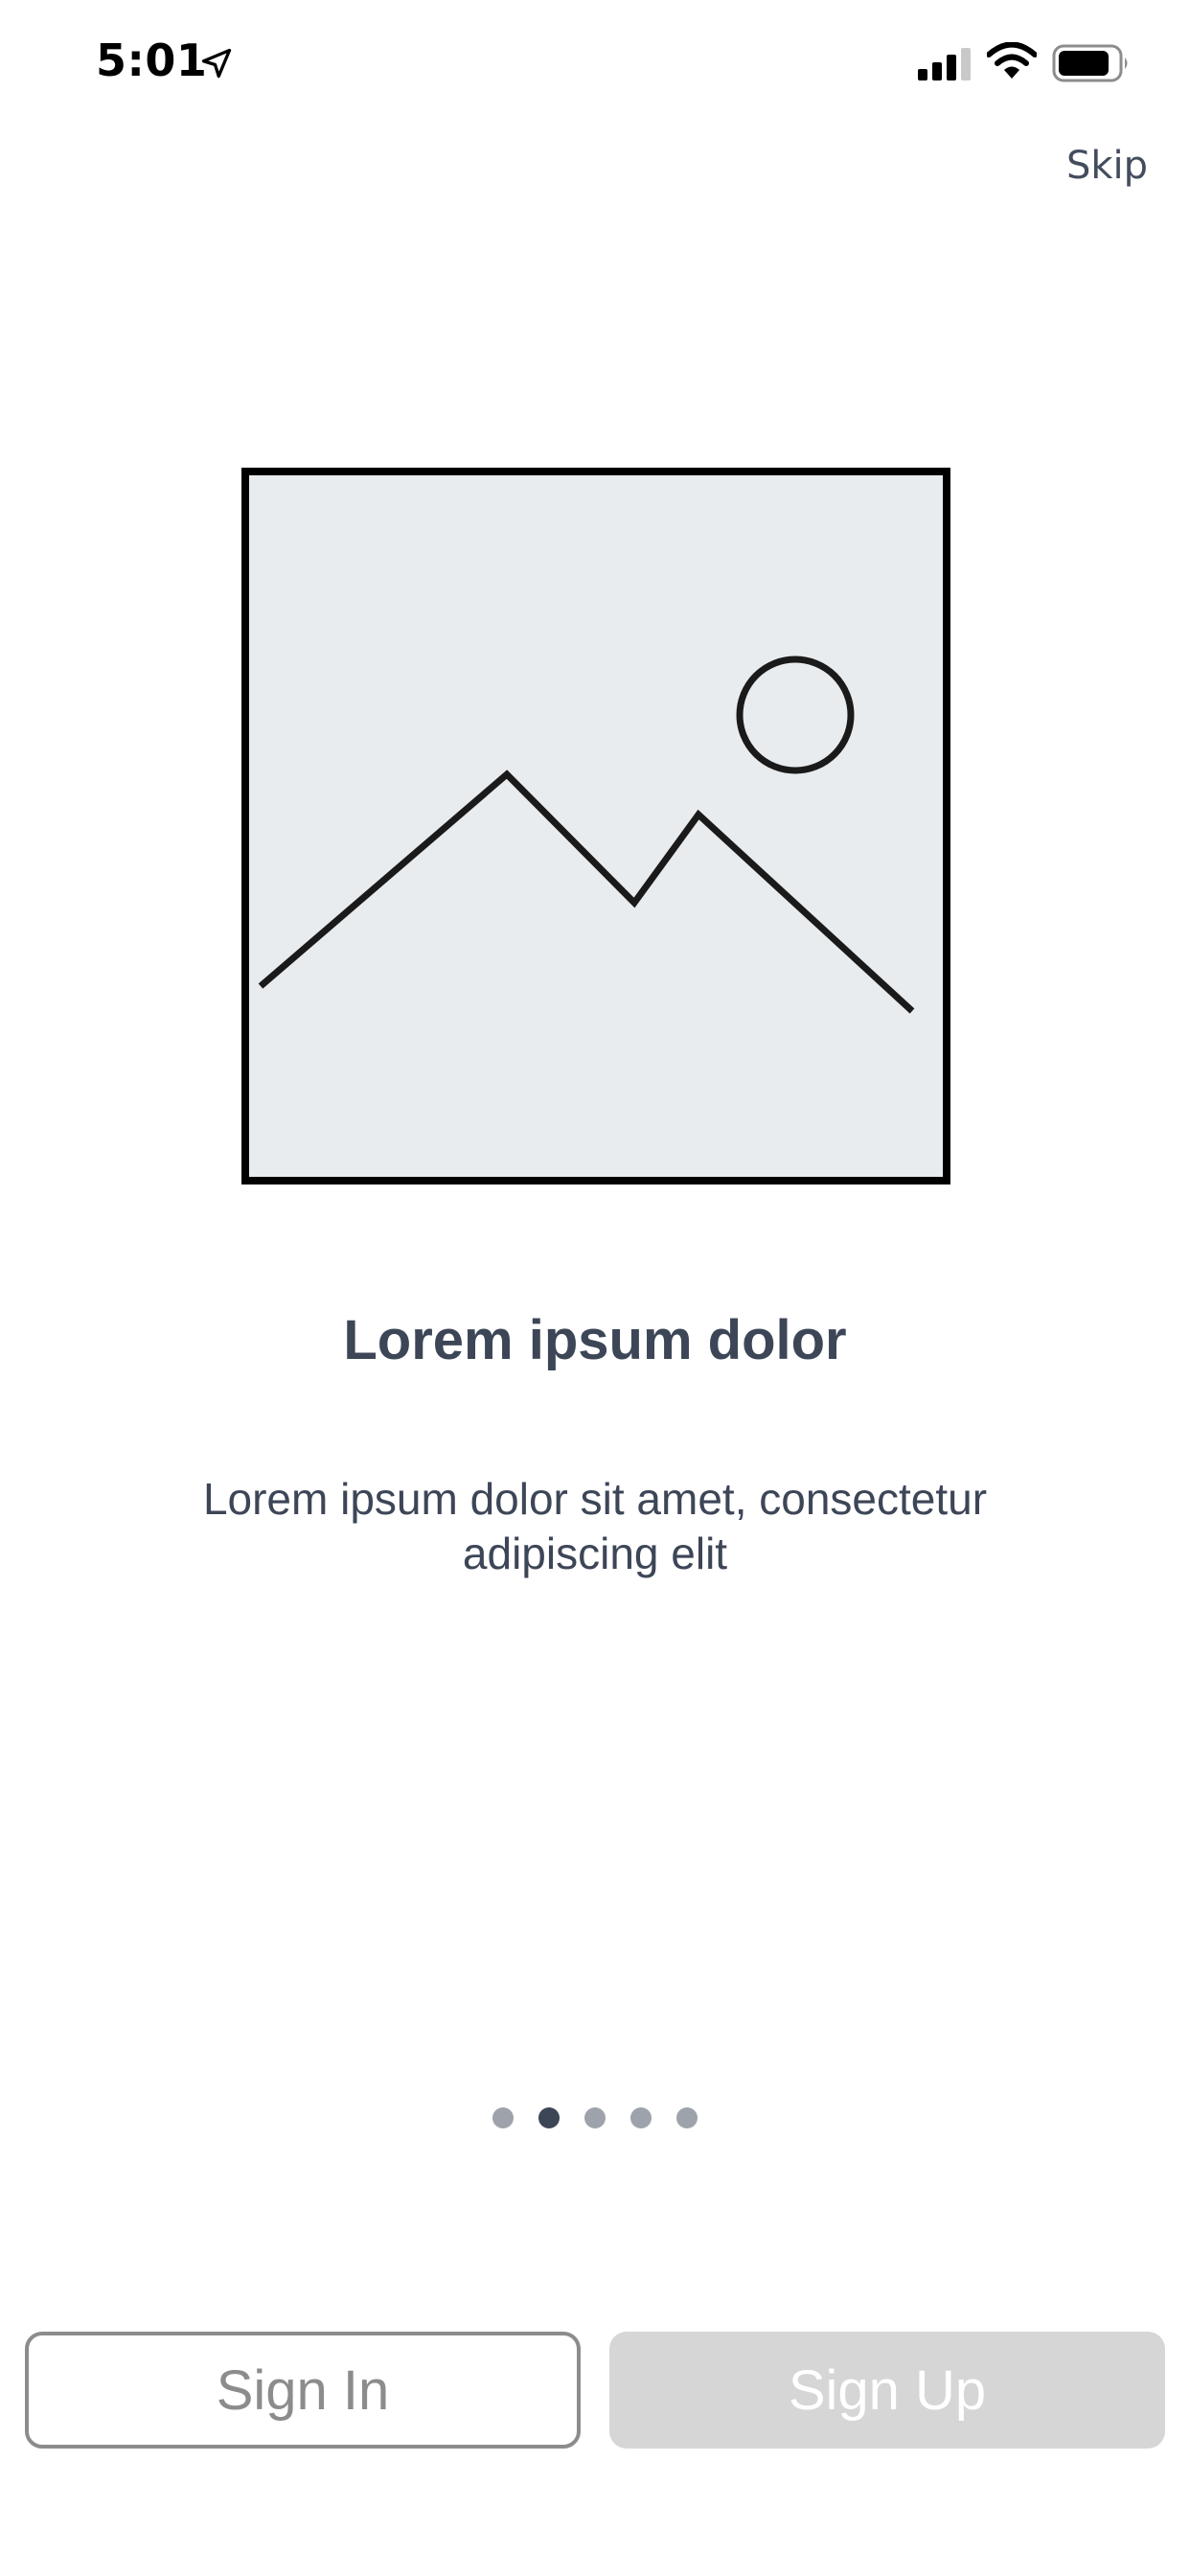  I want to click on cellular-signal-icon, so click(945, 64).